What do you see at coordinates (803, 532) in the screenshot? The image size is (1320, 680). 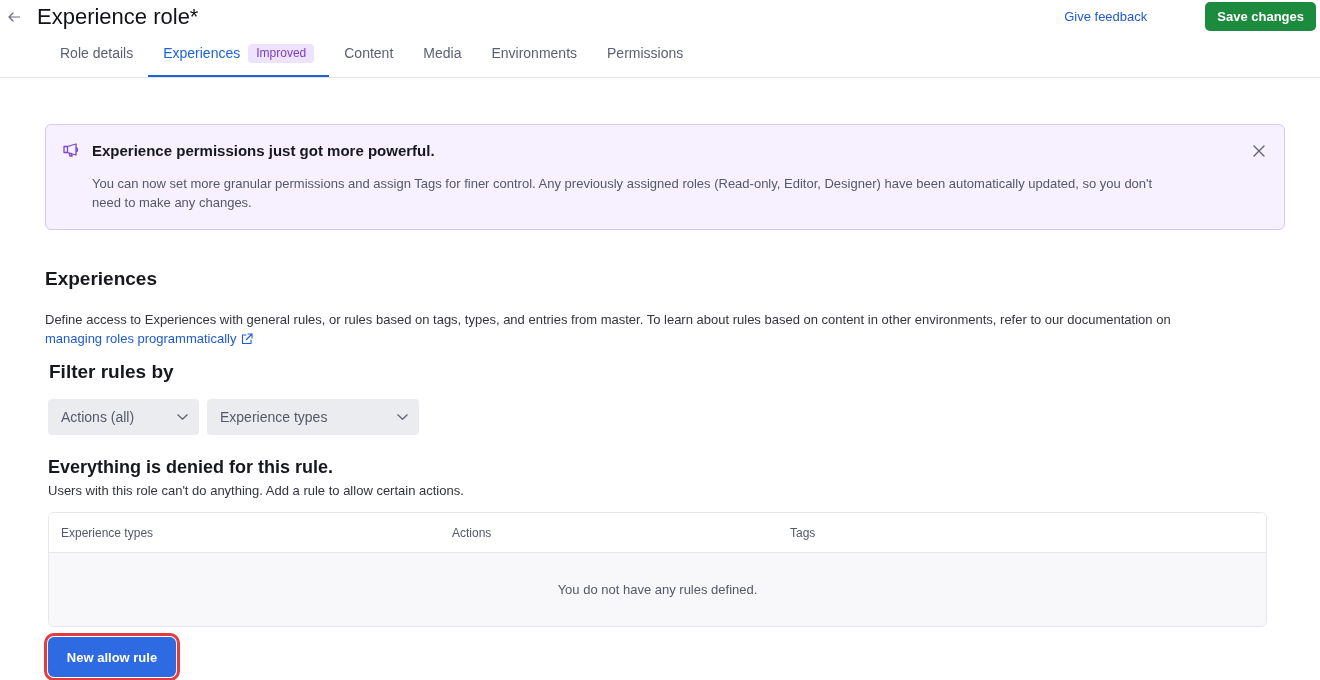 I see `column-header: Tags` at bounding box center [803, 532].